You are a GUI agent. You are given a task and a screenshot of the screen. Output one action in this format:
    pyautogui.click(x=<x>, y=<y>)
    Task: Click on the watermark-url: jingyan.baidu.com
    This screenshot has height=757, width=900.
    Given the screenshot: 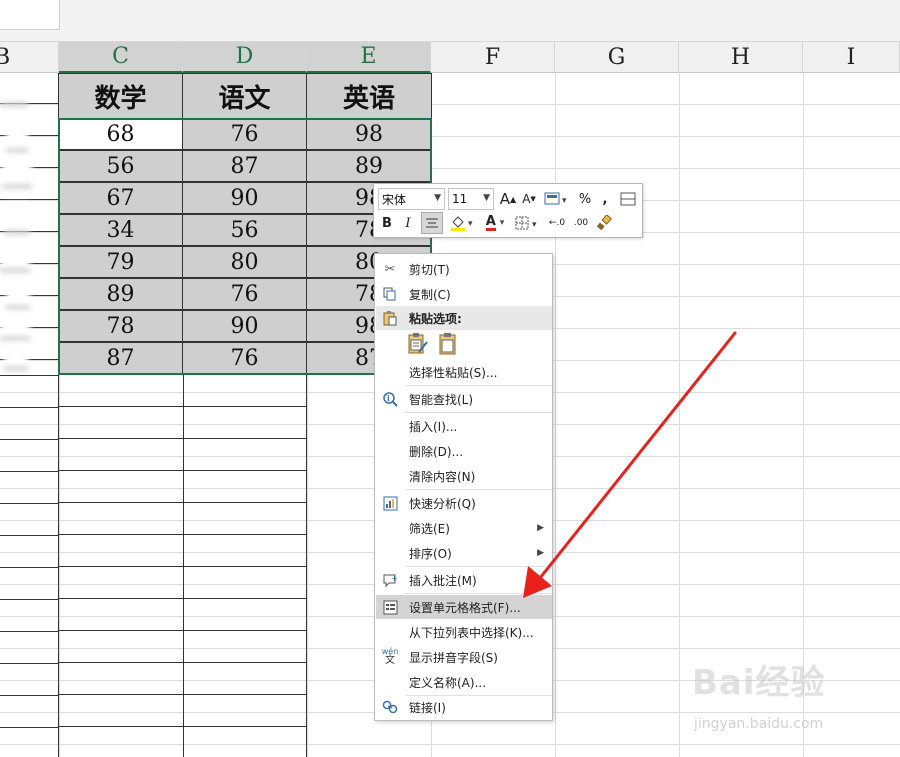 What is the action you would take?
    pyautogui.click(x=758, y=724)
    